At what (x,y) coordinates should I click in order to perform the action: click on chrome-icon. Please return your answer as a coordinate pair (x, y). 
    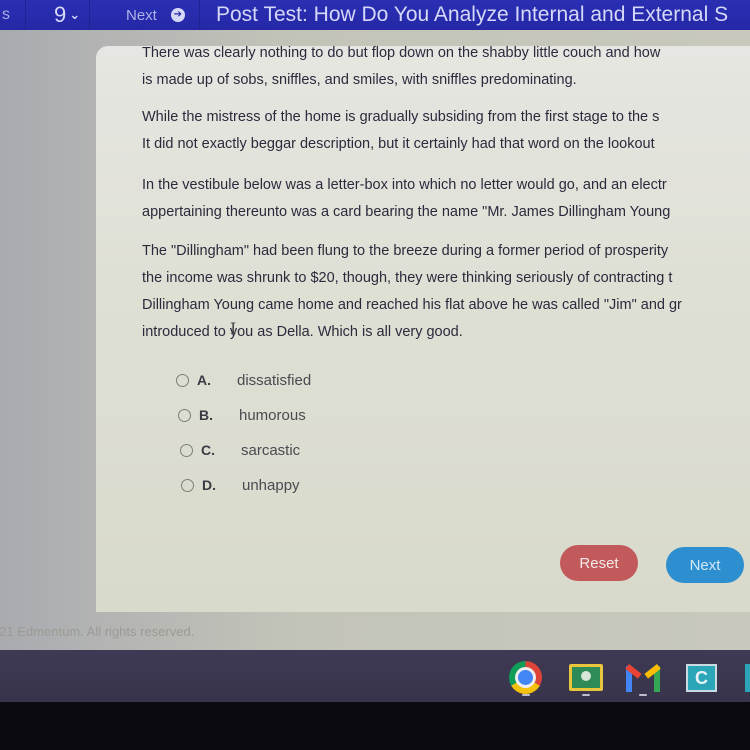
    Looking at the image, I should click on (525, 677).